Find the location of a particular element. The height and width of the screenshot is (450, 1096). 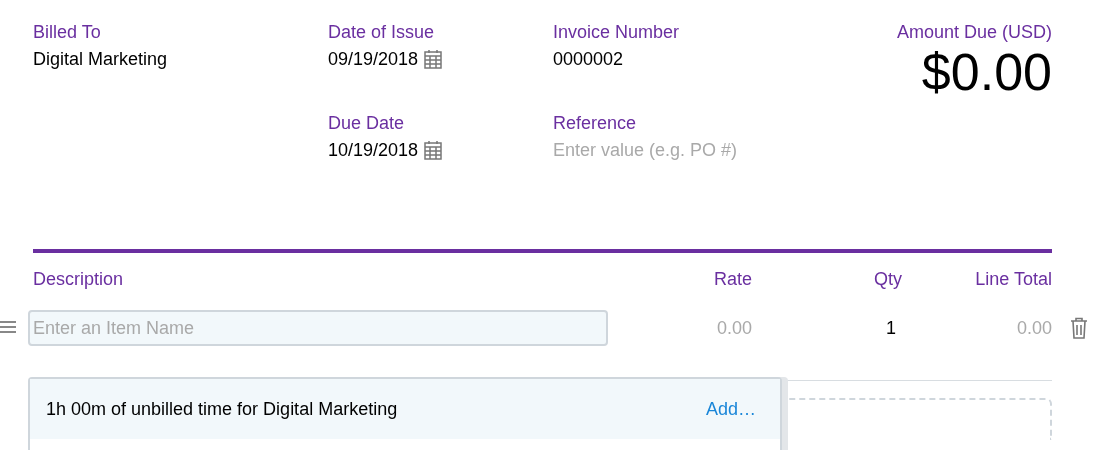

field-label: Billed To is located at coordinates (67, 32).